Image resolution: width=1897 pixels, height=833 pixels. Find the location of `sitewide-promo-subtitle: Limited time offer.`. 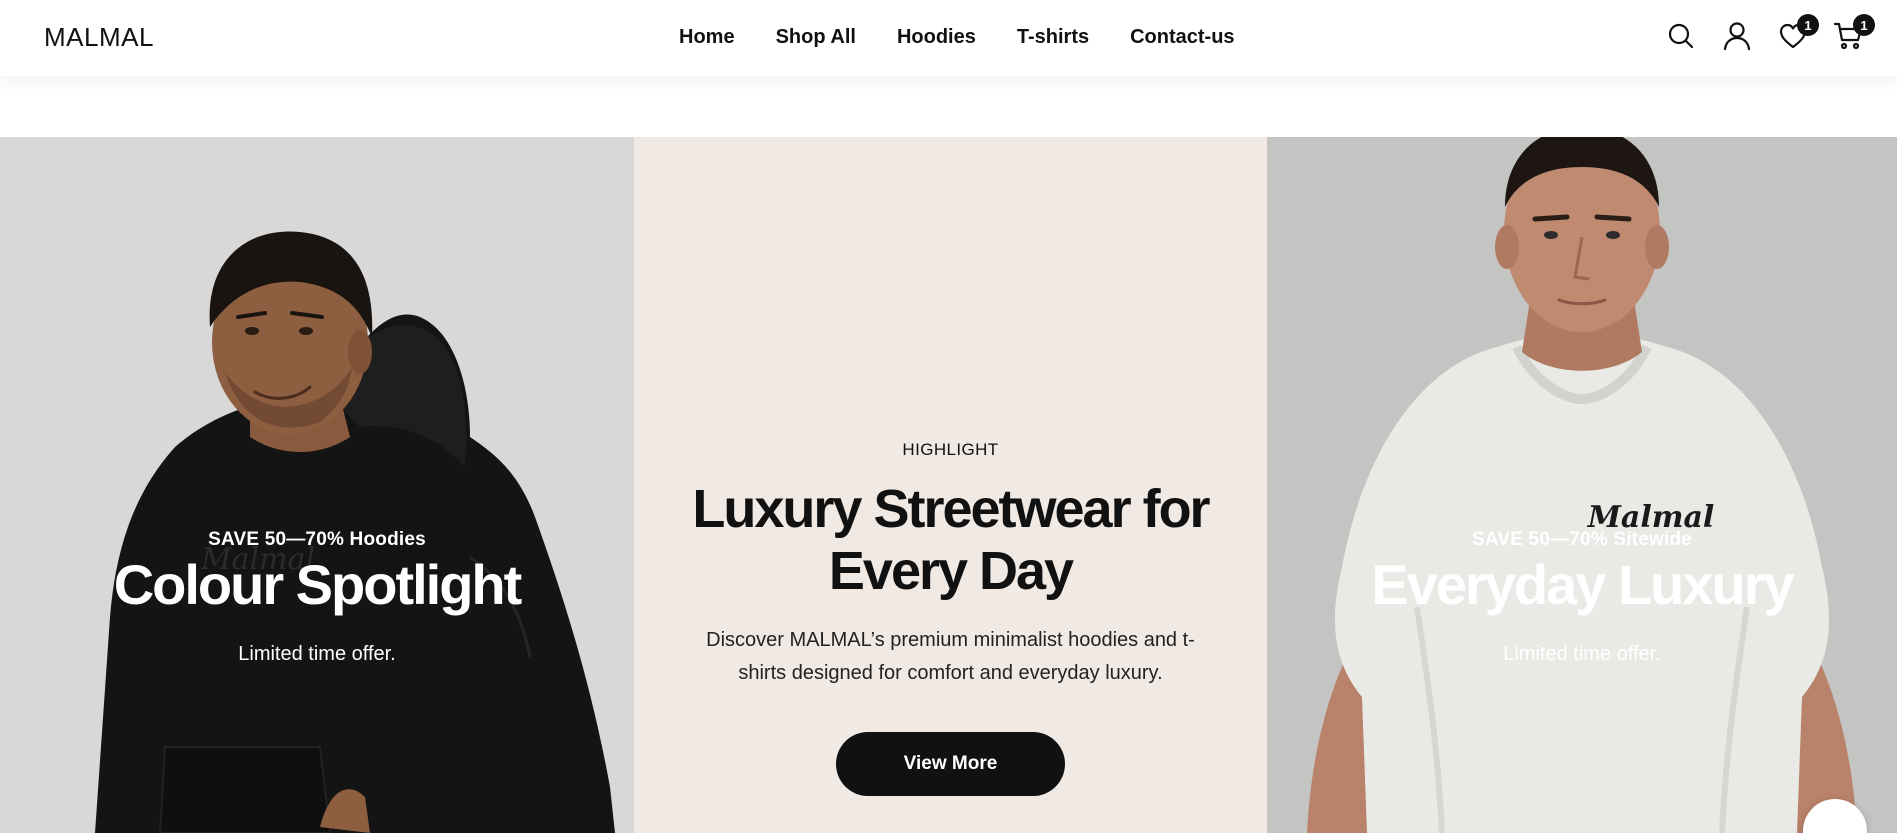

sitewide-promo-subtitle: Limited time offer. is located at coordinates (1582, 654).